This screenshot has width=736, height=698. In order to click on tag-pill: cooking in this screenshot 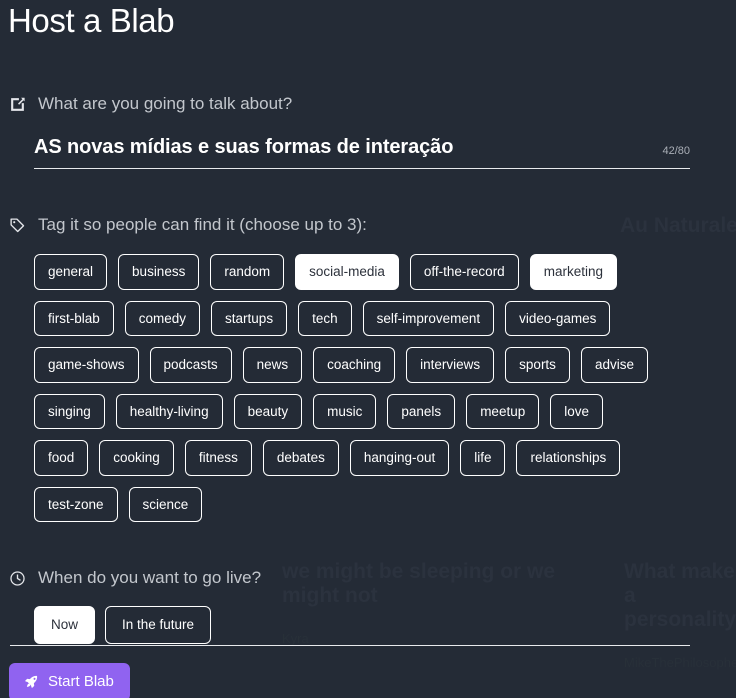, I will do `click(136, 458)`.